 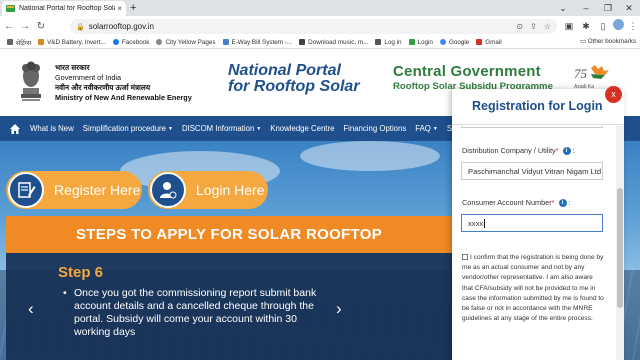 I want to click on nav-item-what-is-new: What is New, so click(x=52, y=128).